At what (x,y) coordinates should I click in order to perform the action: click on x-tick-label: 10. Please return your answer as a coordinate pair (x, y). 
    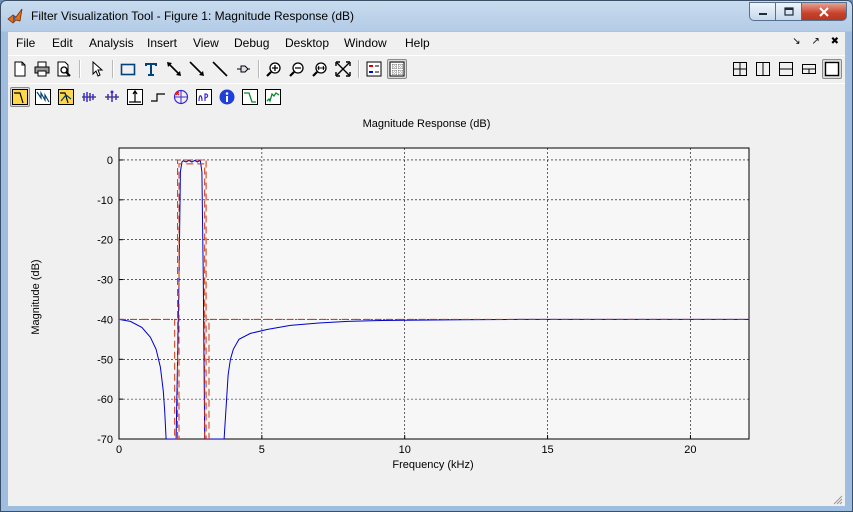
    Looking at the image, I should click on (405, 450).